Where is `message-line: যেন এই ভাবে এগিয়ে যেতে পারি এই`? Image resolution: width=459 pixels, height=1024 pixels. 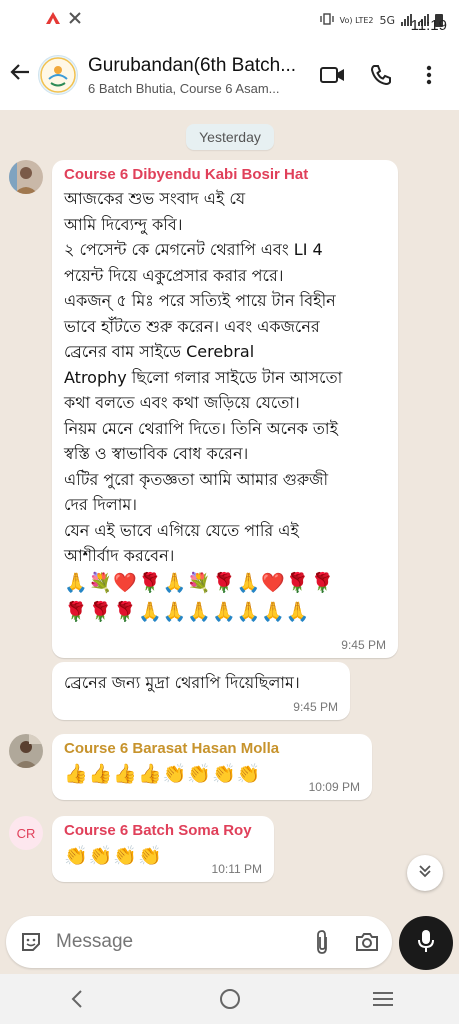
message-line: যেন এই ভাবে এগিয়ে যেতে পারি এই is located at coordinates (181, 530).